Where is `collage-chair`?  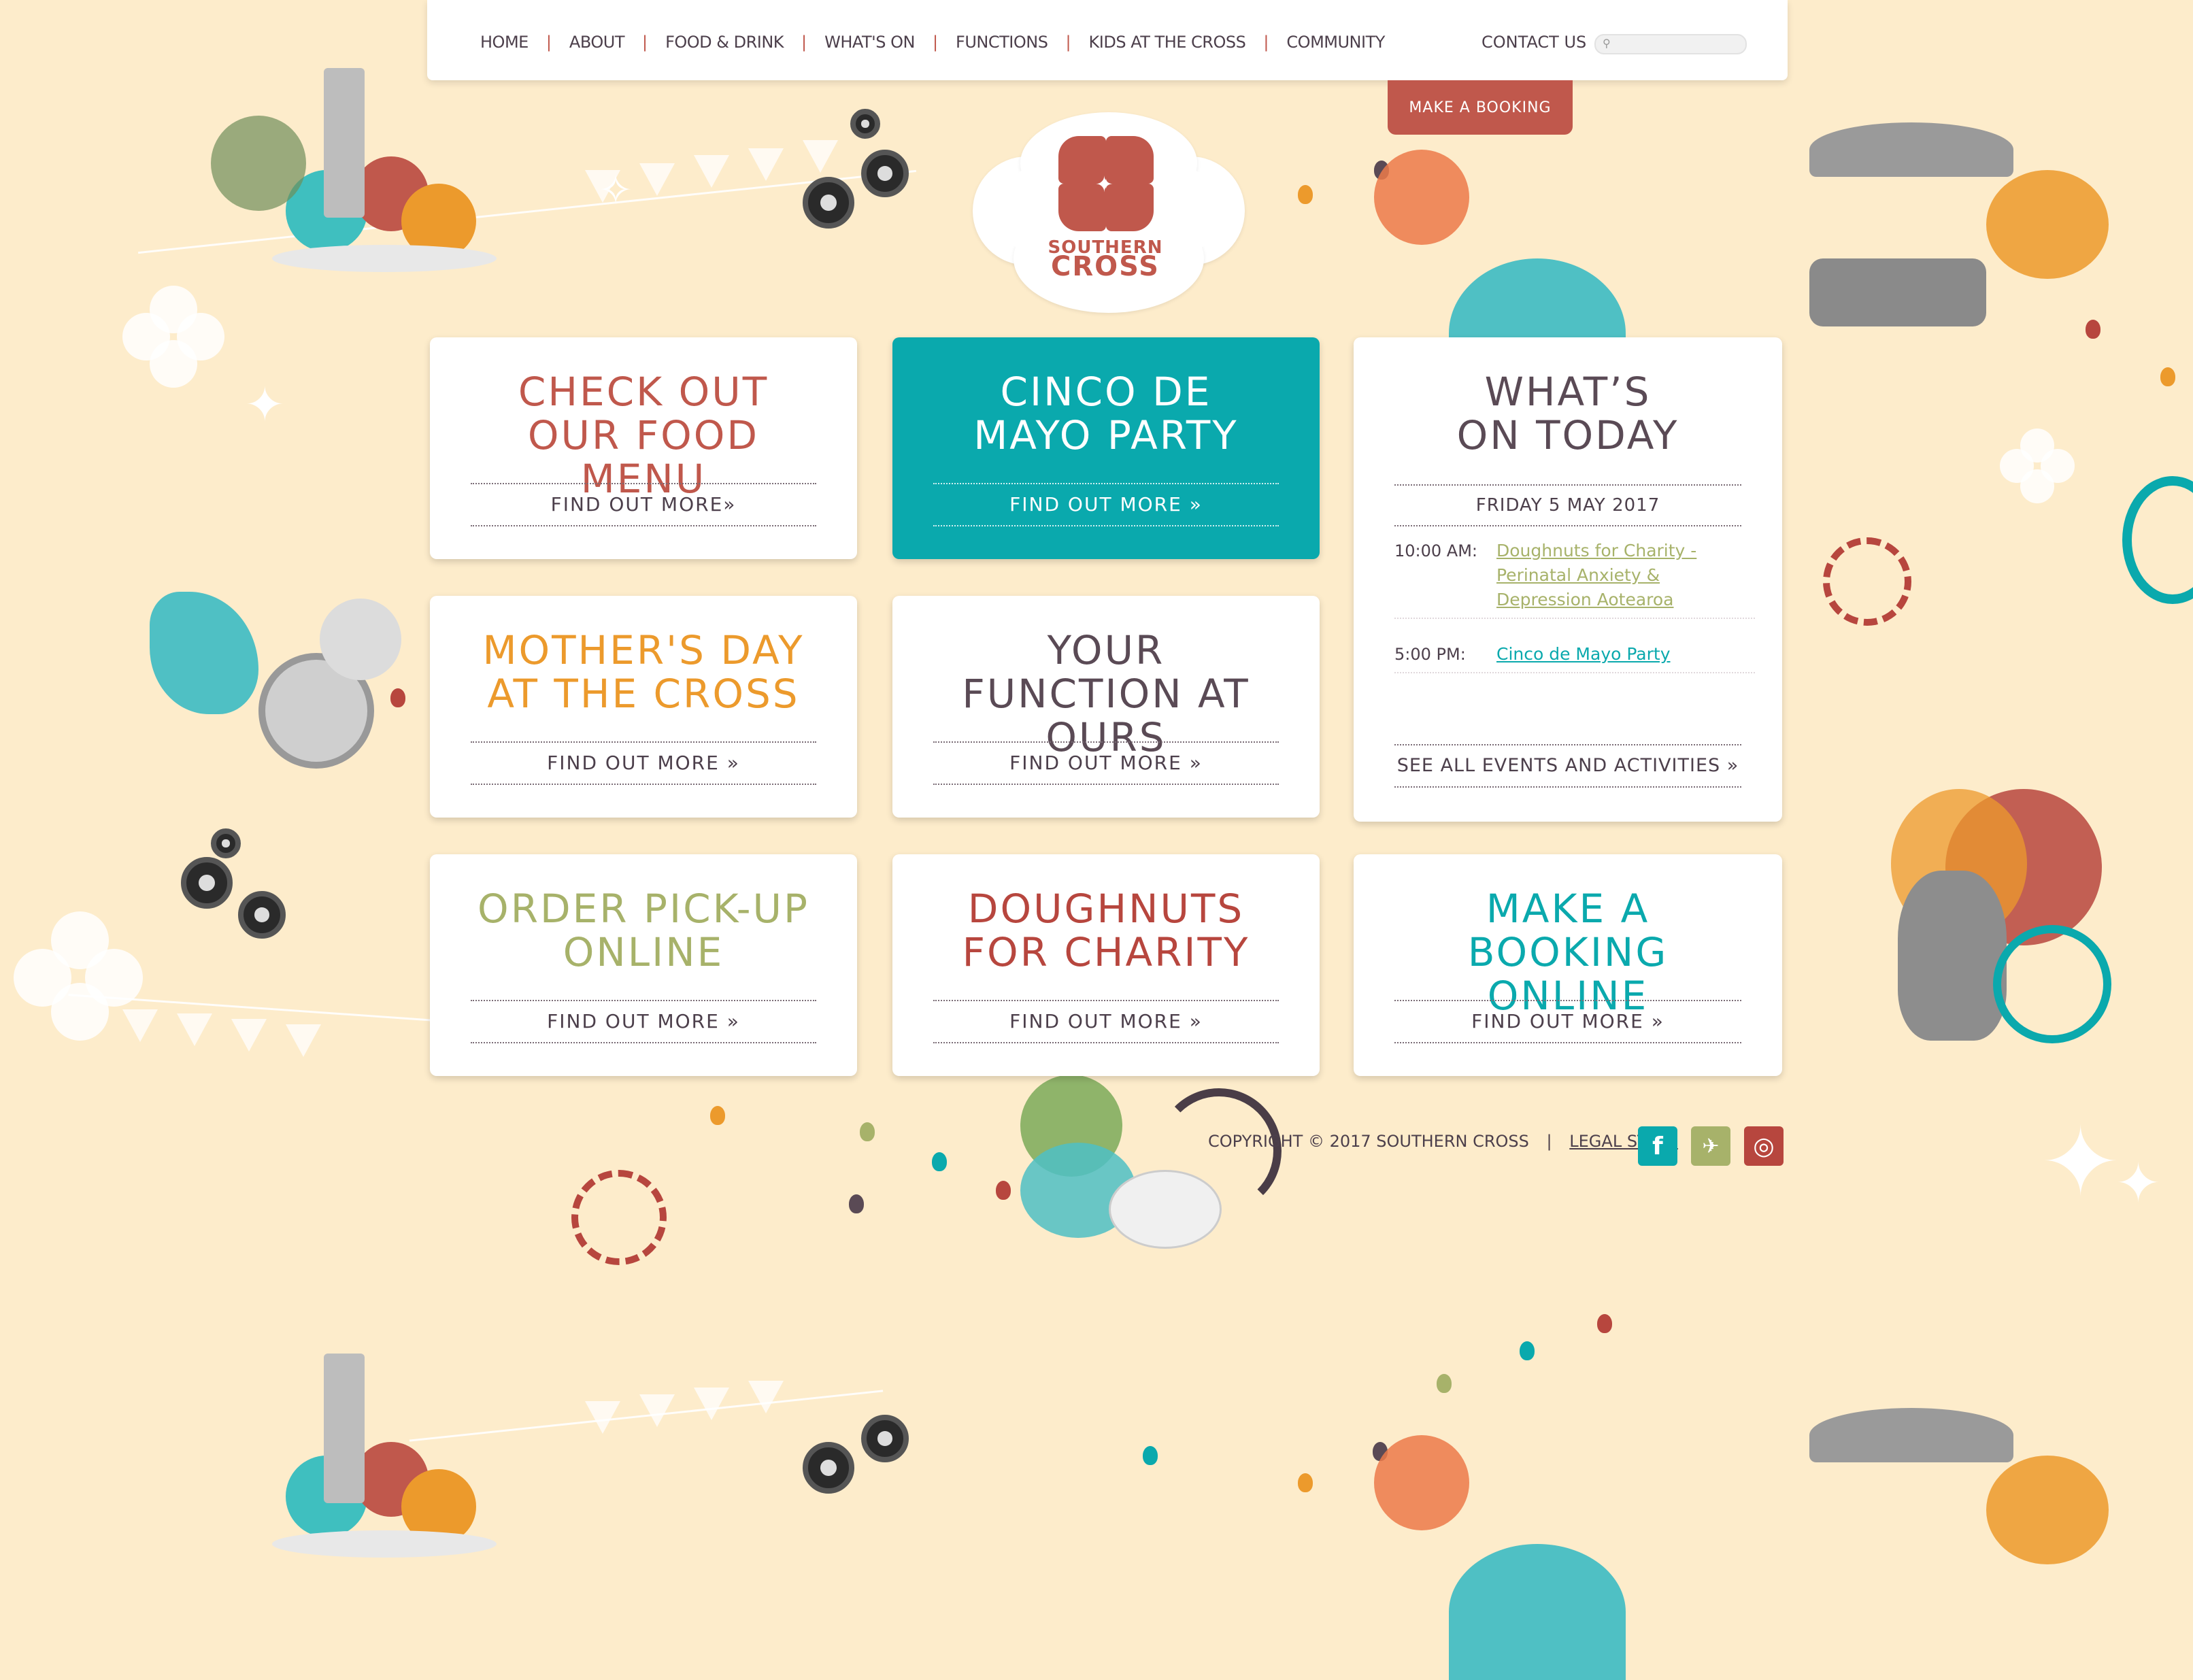 collage-chair is located at coordinates (1897, 292).